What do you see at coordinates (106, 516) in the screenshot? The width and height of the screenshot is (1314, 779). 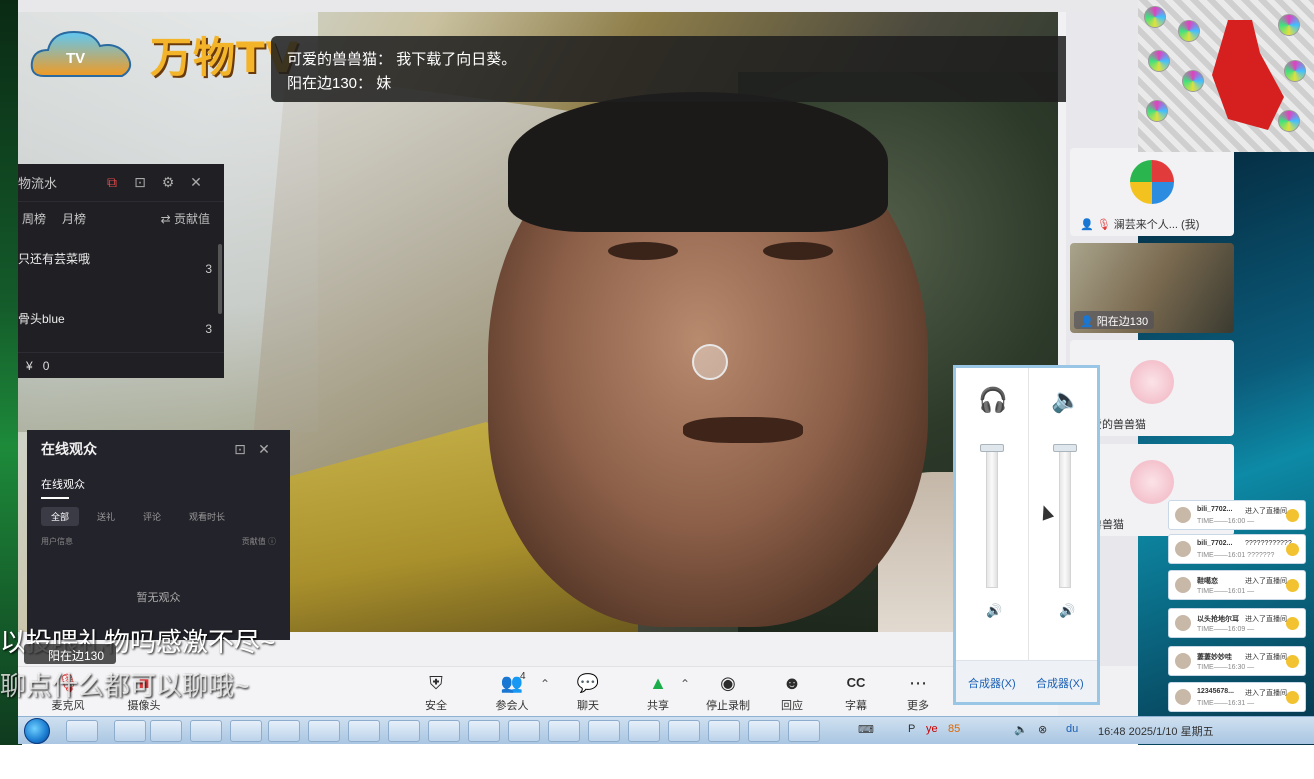 I see `filter-gift: 送礼` at bounding box center [106, 516].